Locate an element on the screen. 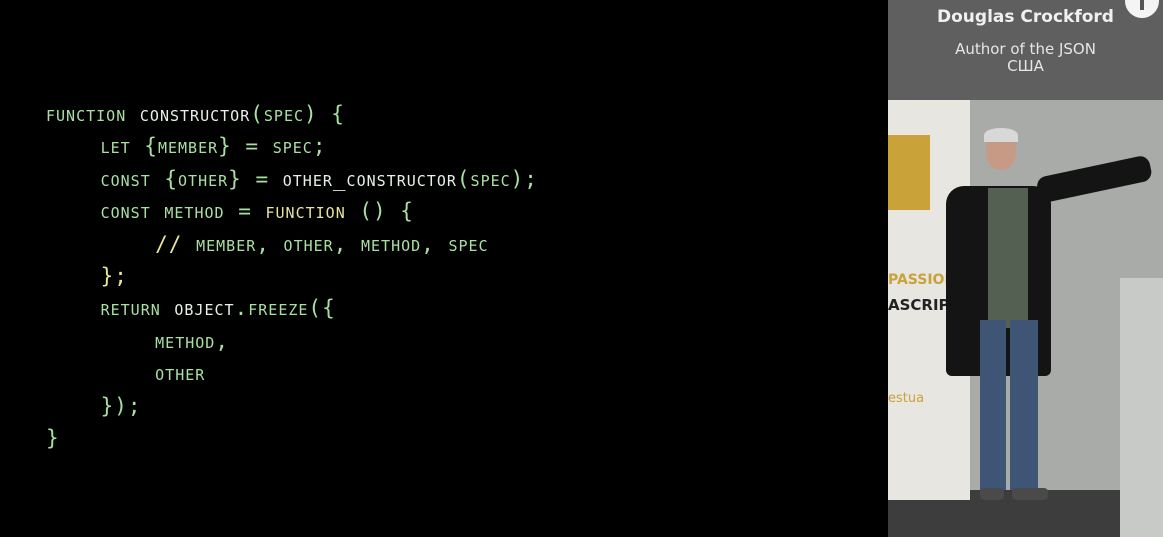  code-token: (spec) { is located at coordinates (297, 114).